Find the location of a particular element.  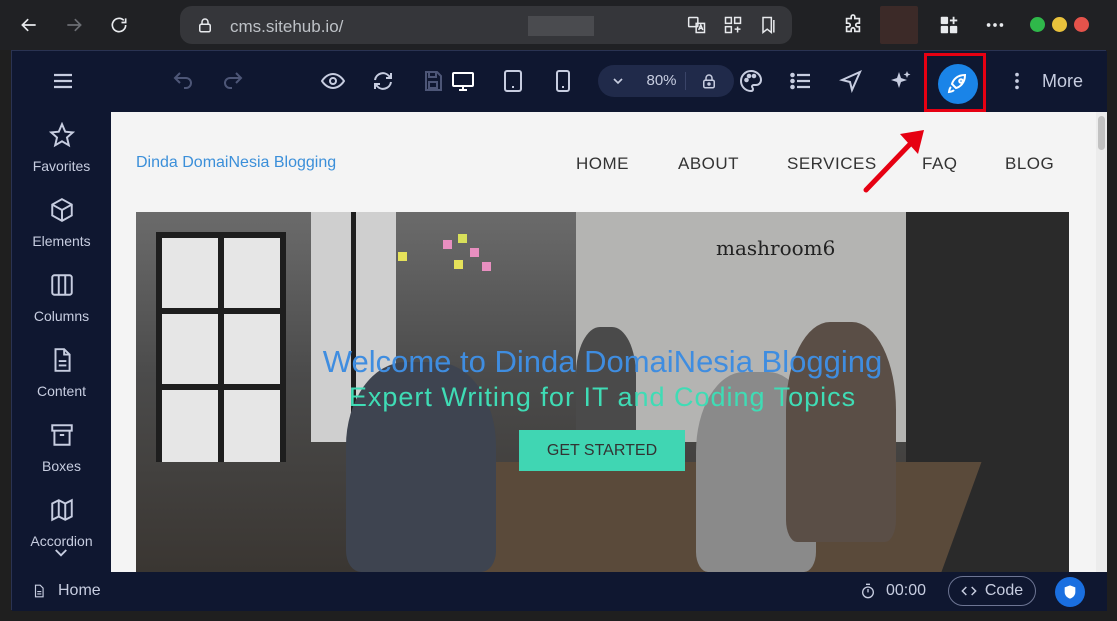

security-shield-button is located at coordinates (1070, 592).